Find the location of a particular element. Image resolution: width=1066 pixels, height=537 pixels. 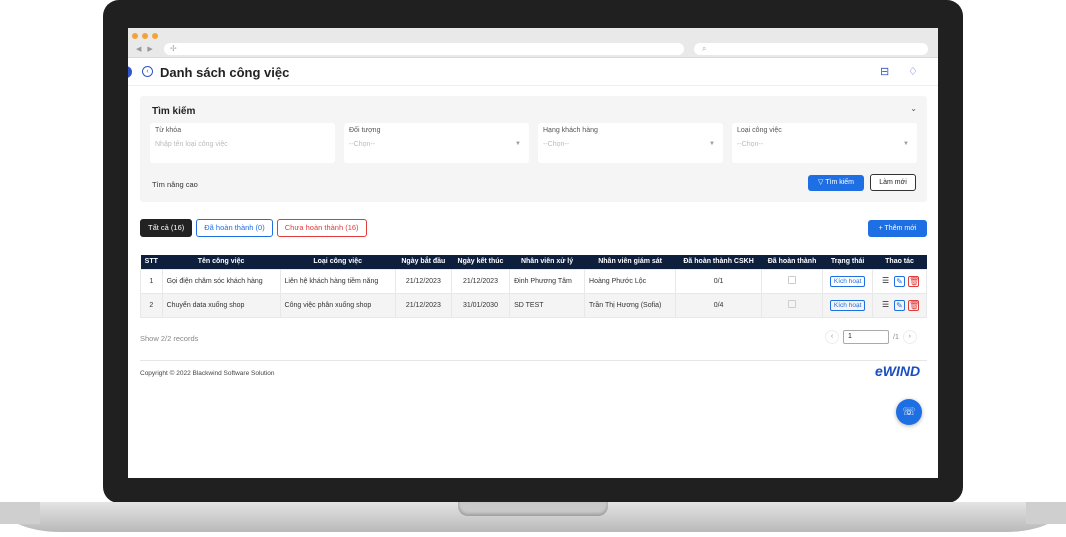

page-input: 1 is located at coordinates (866, 337).